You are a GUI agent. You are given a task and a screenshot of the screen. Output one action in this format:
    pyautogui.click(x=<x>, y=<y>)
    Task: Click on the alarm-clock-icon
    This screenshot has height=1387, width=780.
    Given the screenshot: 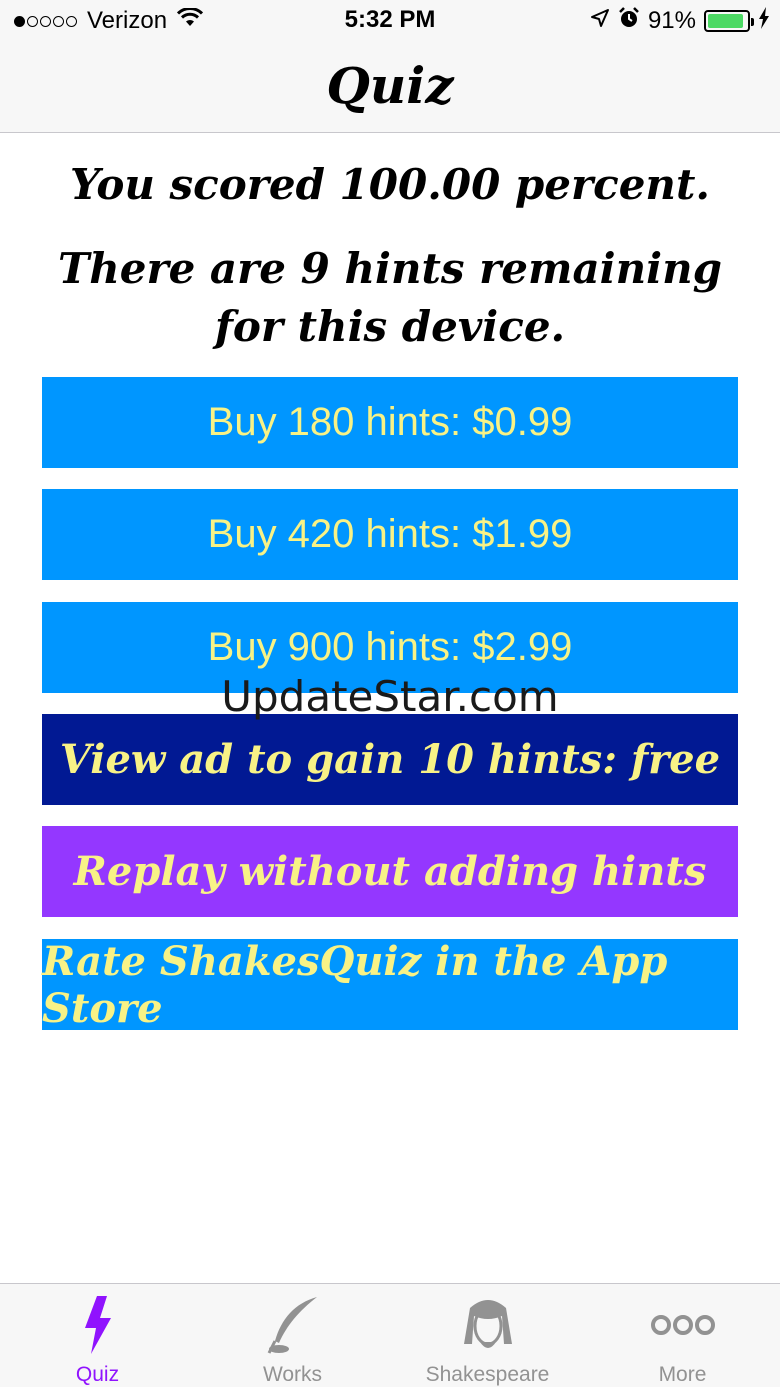 What is the action you would take?
    pyautogui.click(x=629, y=21)
    